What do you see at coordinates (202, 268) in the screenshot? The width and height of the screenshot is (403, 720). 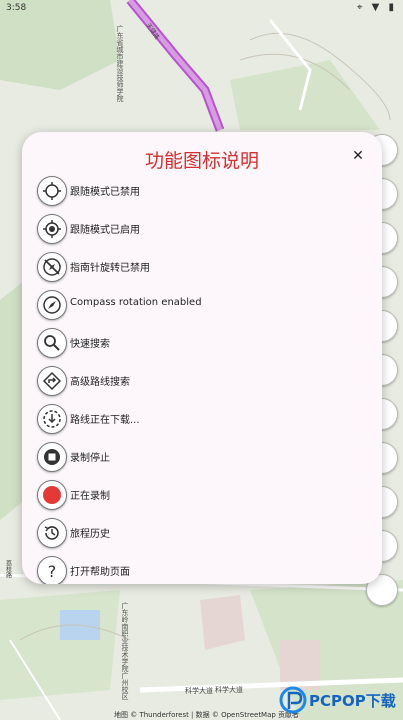 I see `list-item: 指南针旋转已禁用` at bounding box center [202, 268].